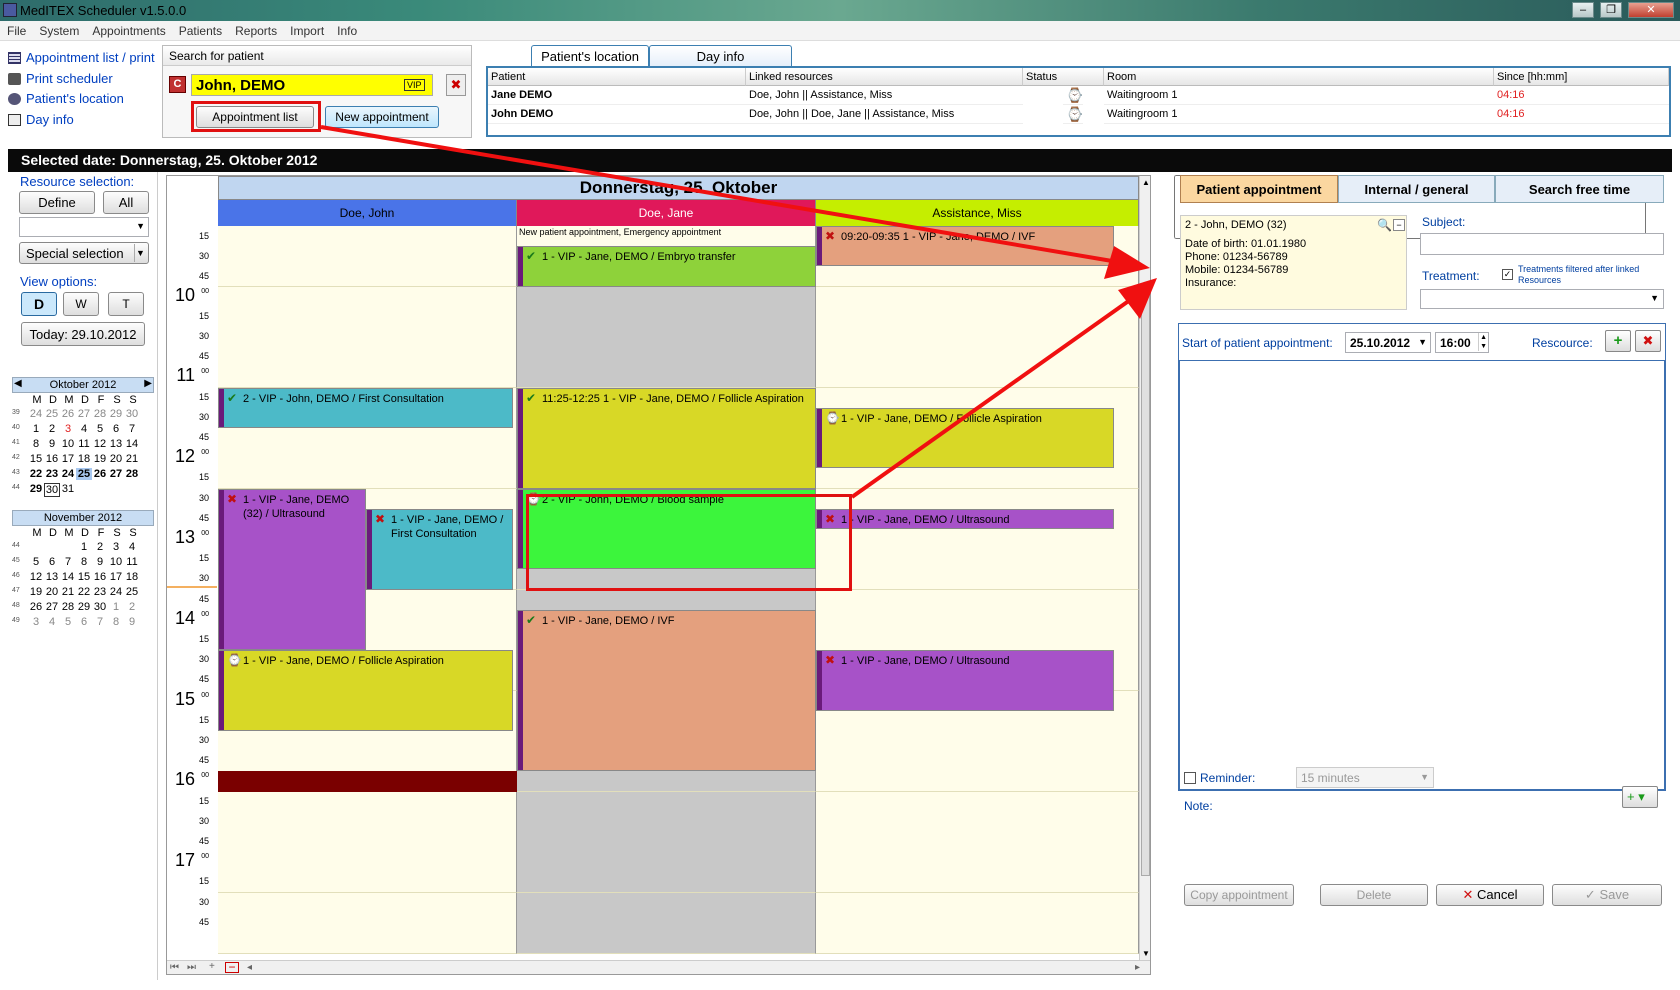  Describe the element at coordinates (666, 266) in the screenshot. I see `appointment-block: ✔ 1 - VIP - Jane, DEMO / Embryo transfer` at that location.